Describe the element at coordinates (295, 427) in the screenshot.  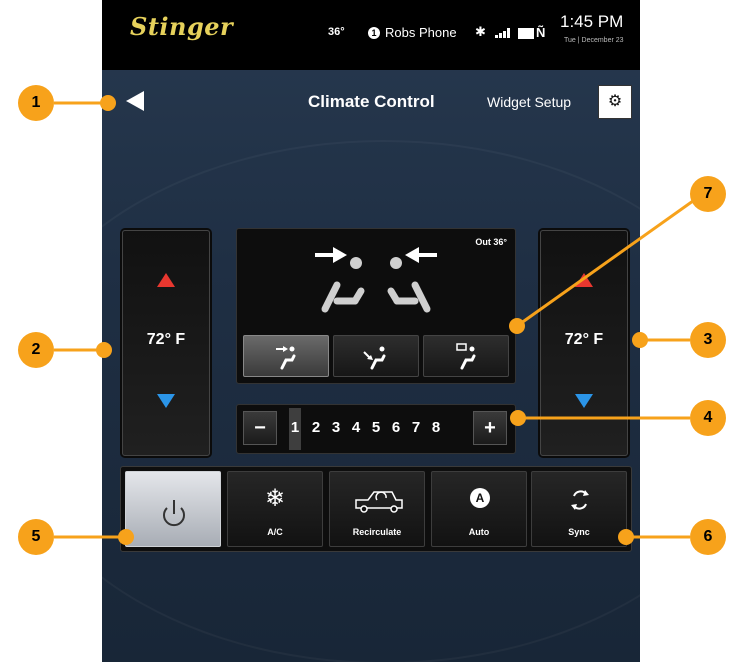
I see `fan-level-1: 1` at that location.